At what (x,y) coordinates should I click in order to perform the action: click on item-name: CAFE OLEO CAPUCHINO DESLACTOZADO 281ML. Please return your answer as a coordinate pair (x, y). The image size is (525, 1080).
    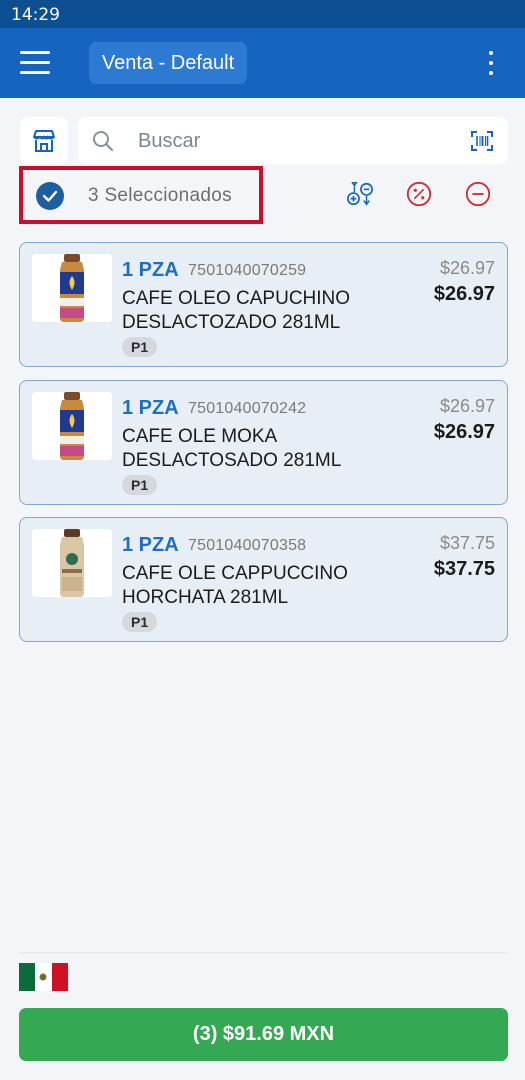
    Looking at the image, I should click on (267, 311).